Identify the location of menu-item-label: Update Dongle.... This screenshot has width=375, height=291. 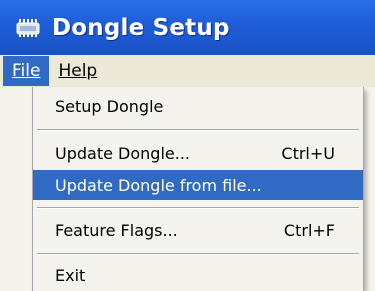
(122, 153).